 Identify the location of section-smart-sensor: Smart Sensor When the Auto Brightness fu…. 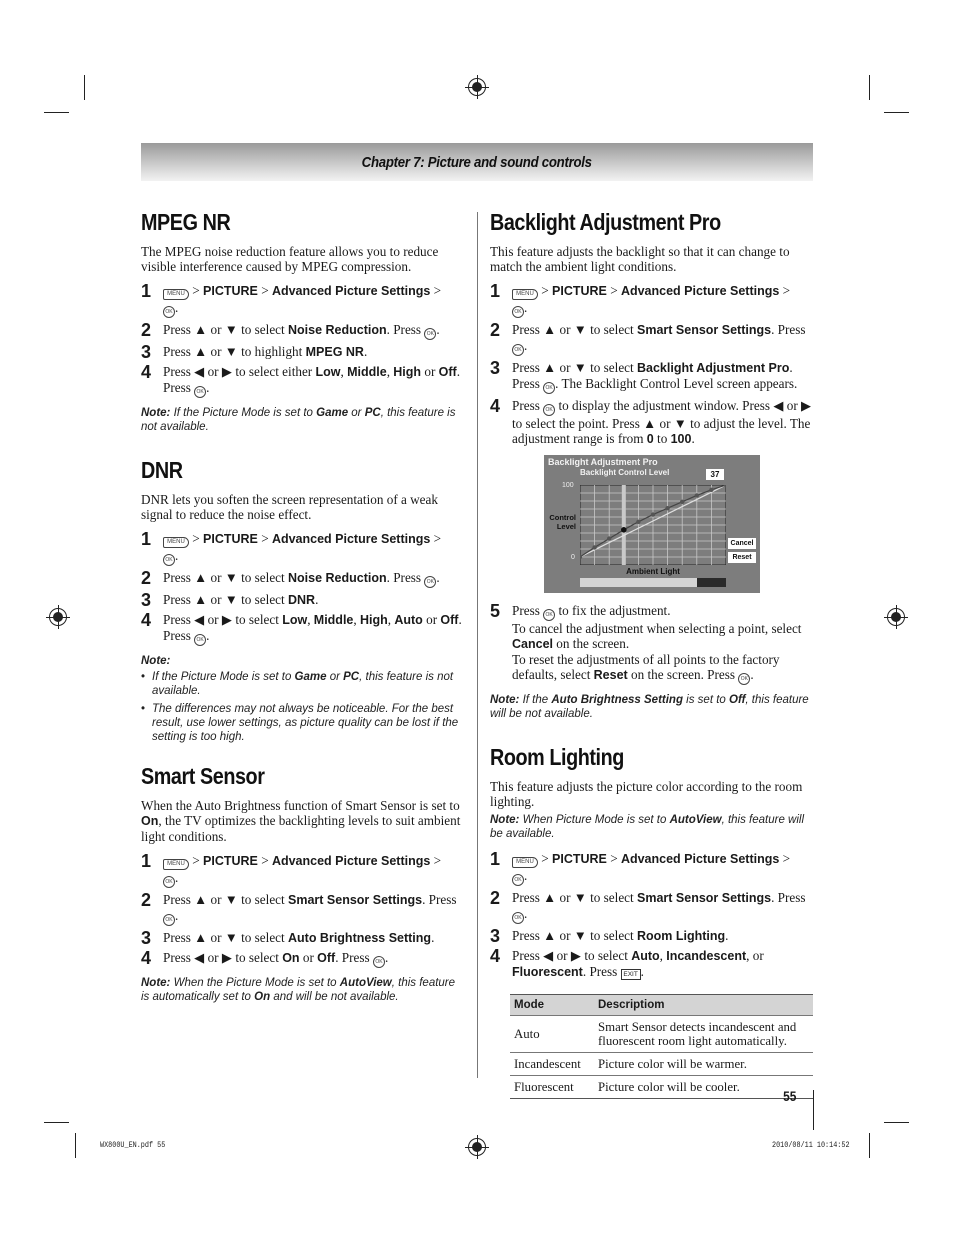
(303, 883).